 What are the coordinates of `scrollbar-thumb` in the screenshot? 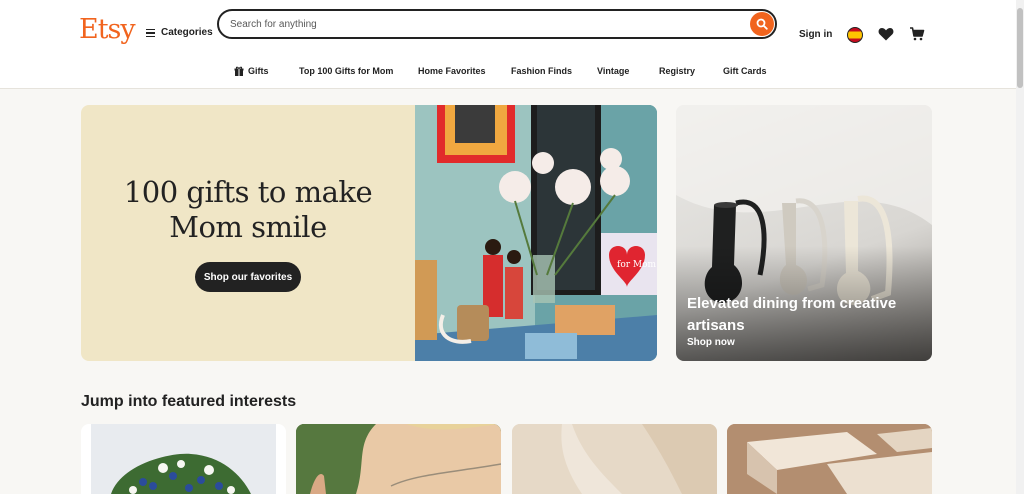 It's located at (1020, 48).